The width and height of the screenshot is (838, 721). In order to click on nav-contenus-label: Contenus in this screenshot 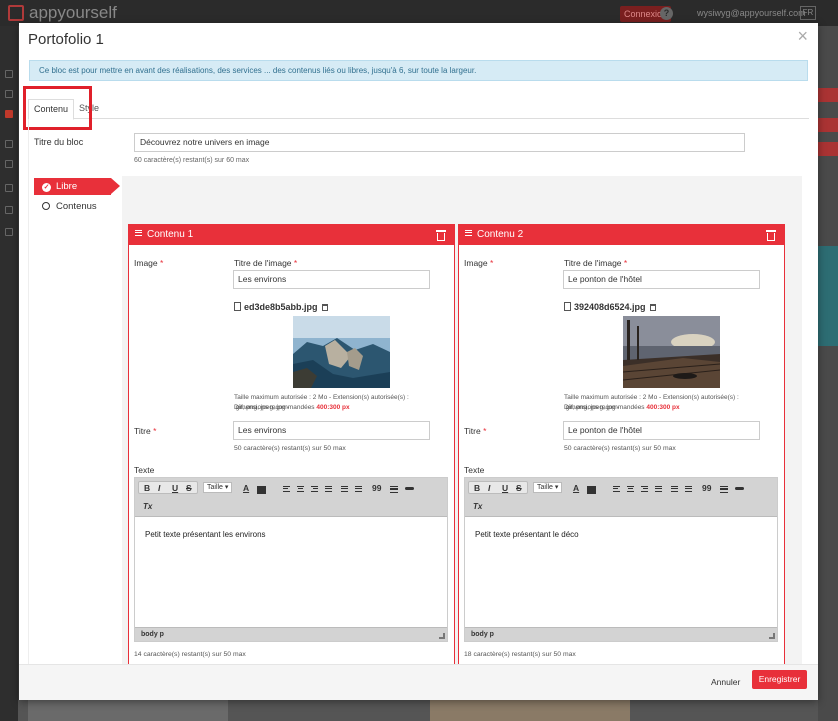, I will do `click(76, 206)`.